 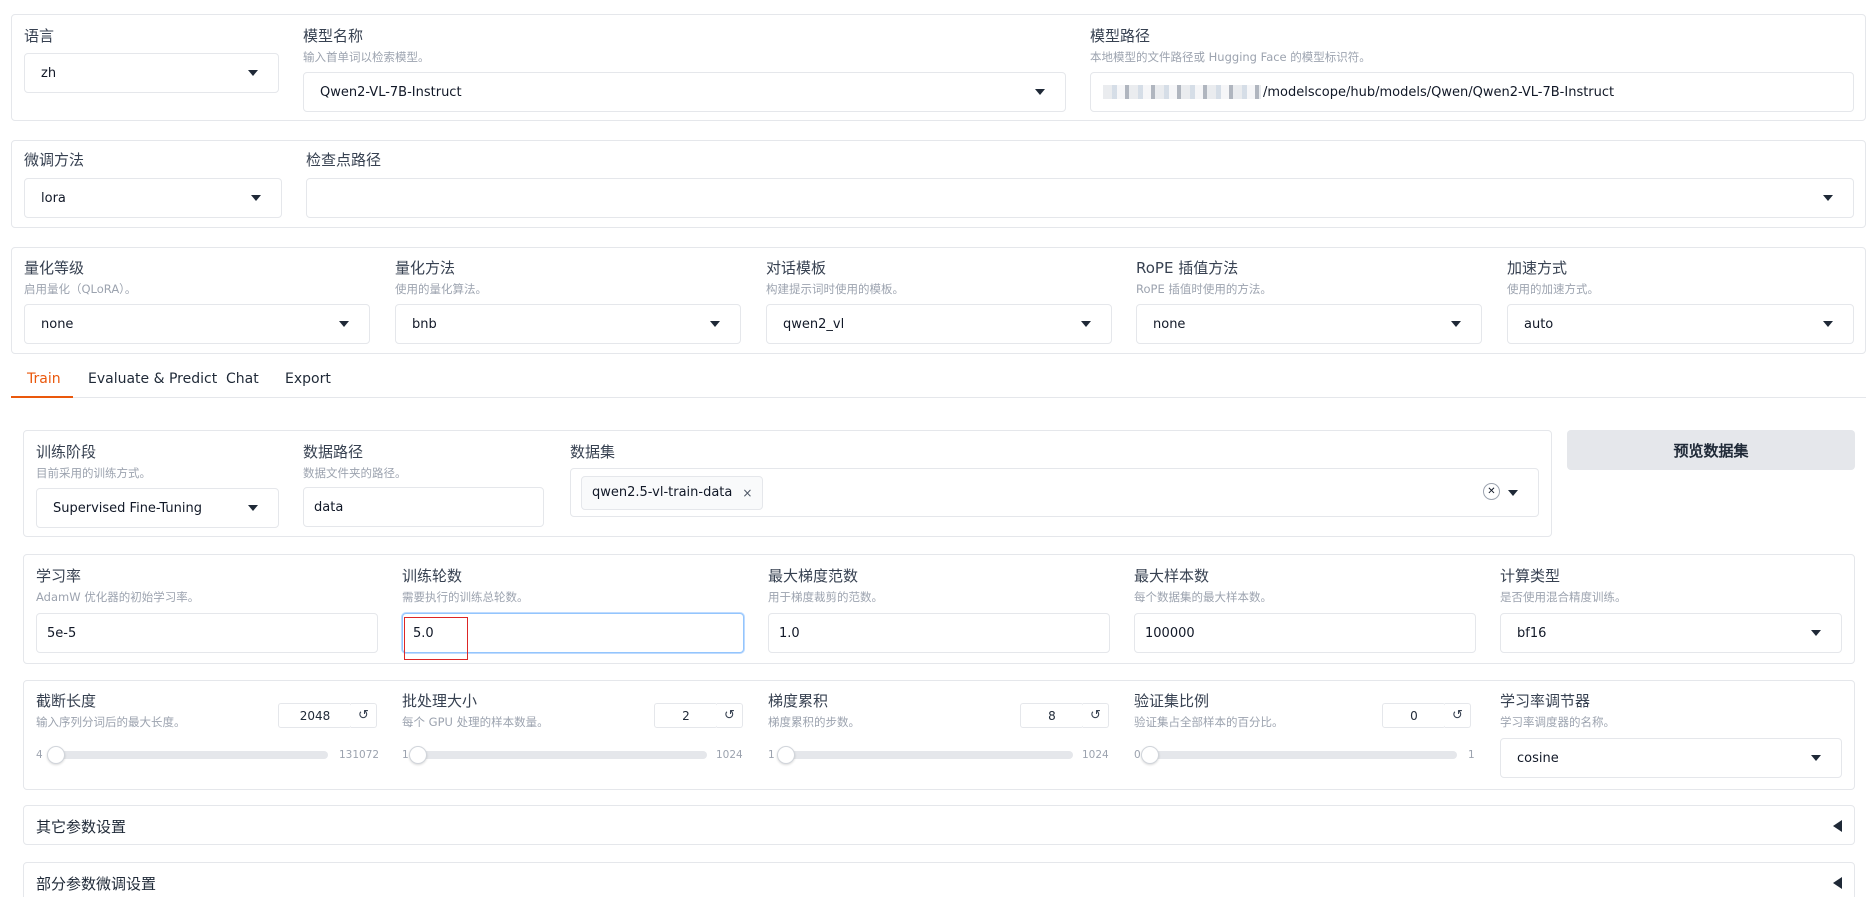 I want to click on lang-dropdown: zh, so click(x=151, y=73).